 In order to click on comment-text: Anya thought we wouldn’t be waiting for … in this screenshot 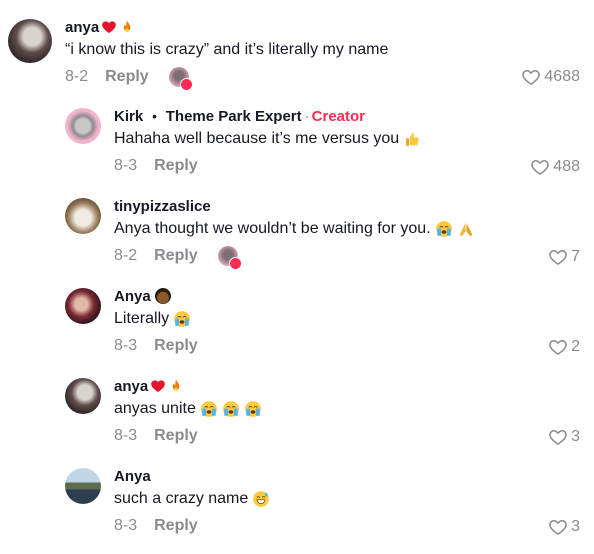, I will do `click(272, 228)`.